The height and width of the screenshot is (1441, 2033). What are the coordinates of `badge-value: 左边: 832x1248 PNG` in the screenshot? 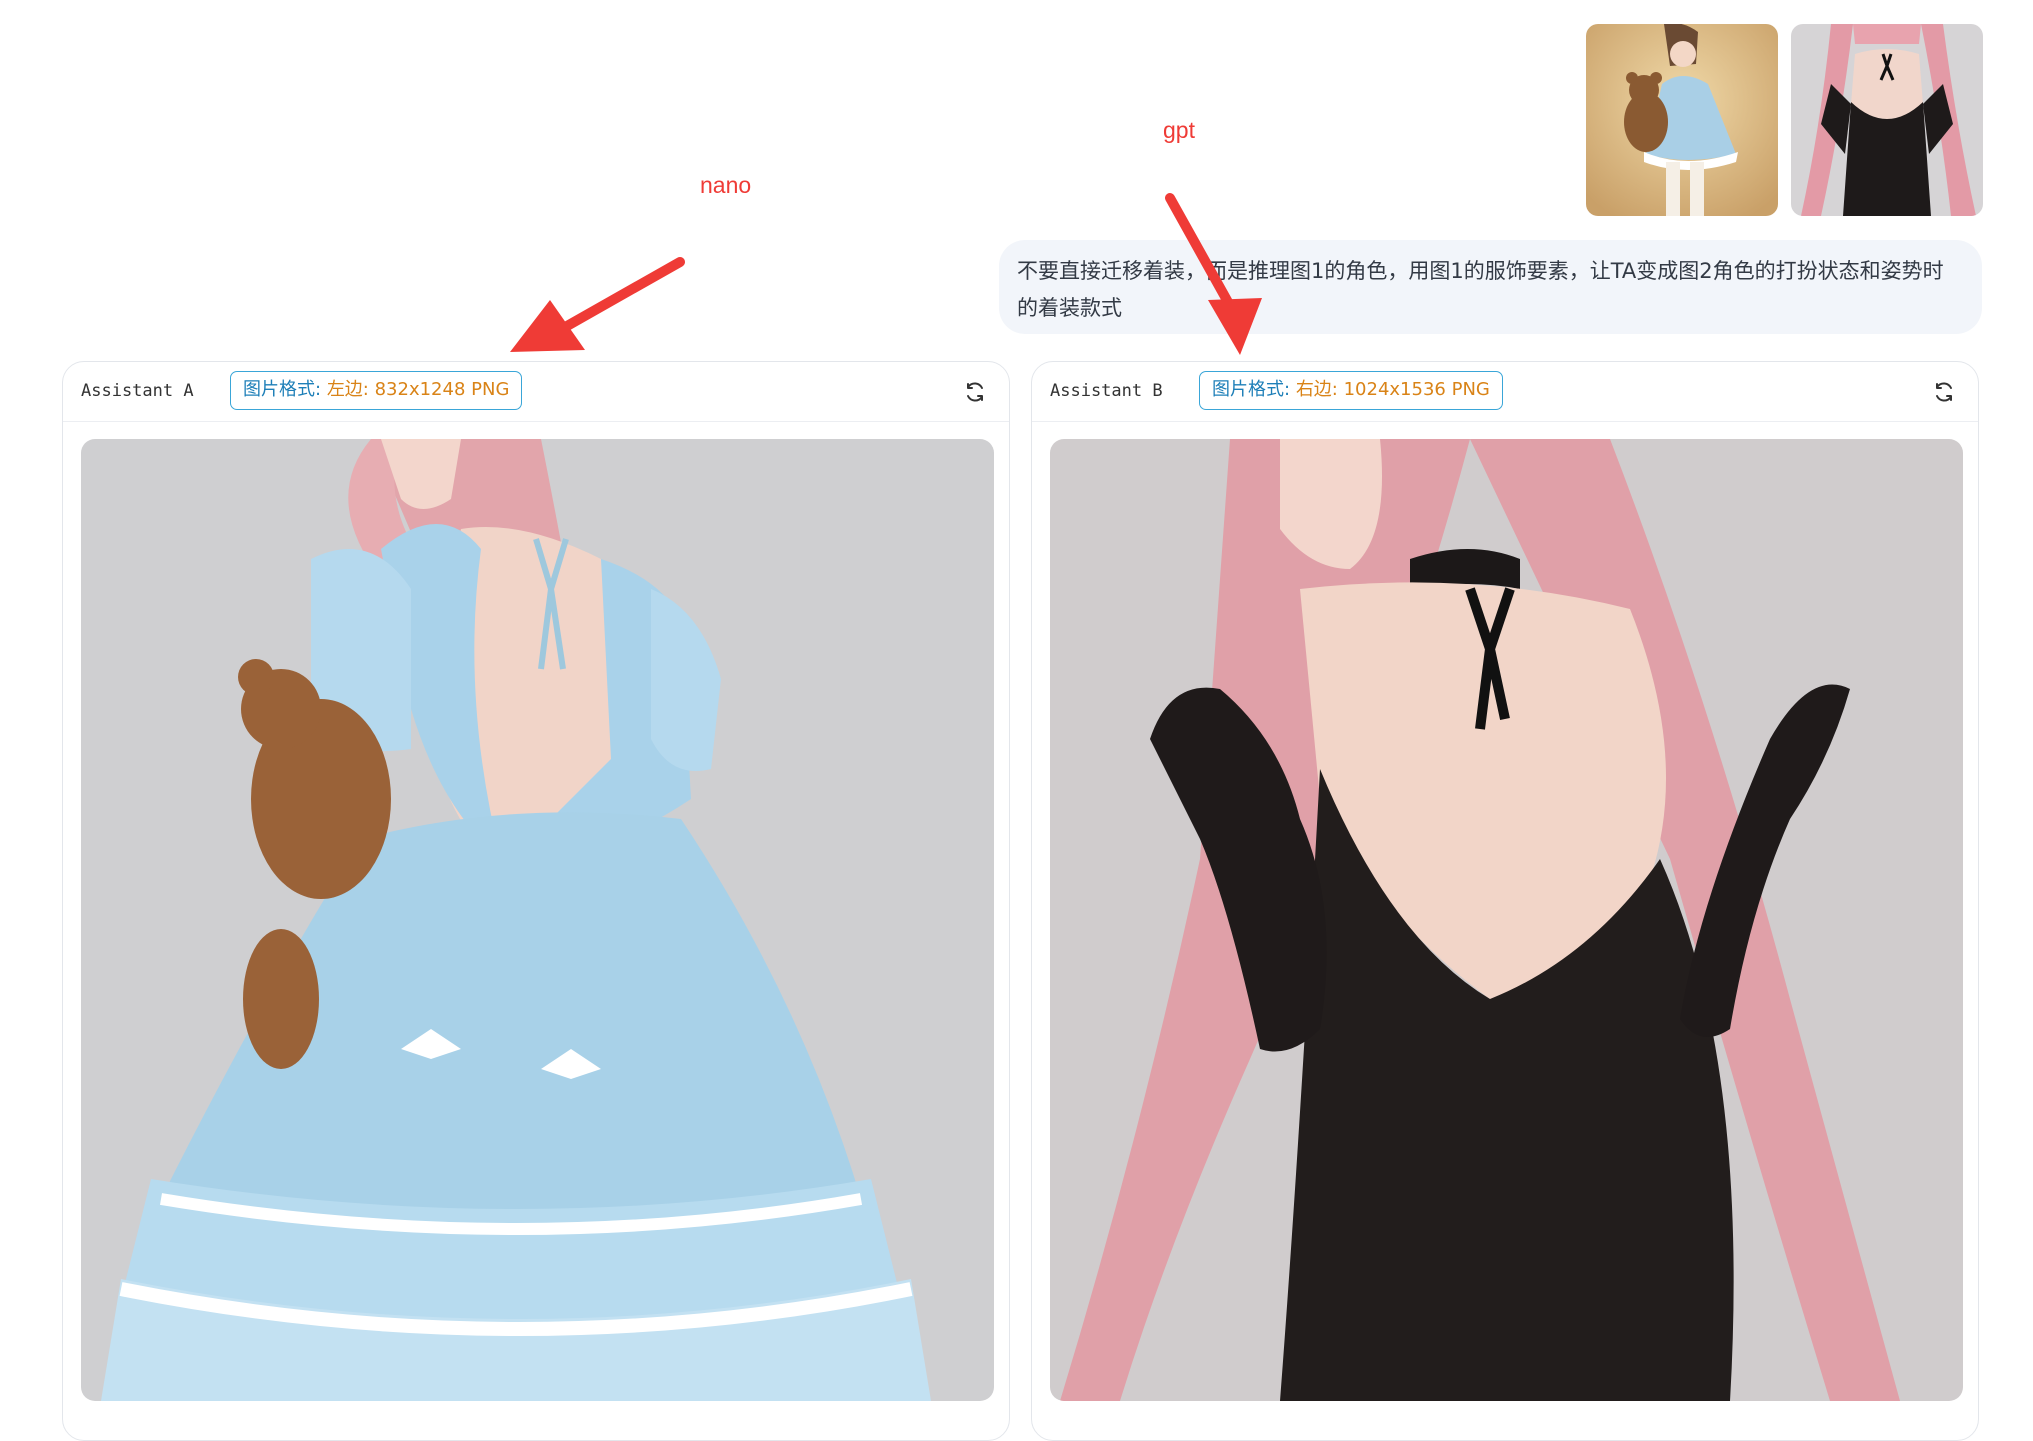 It's located at (418, 389).